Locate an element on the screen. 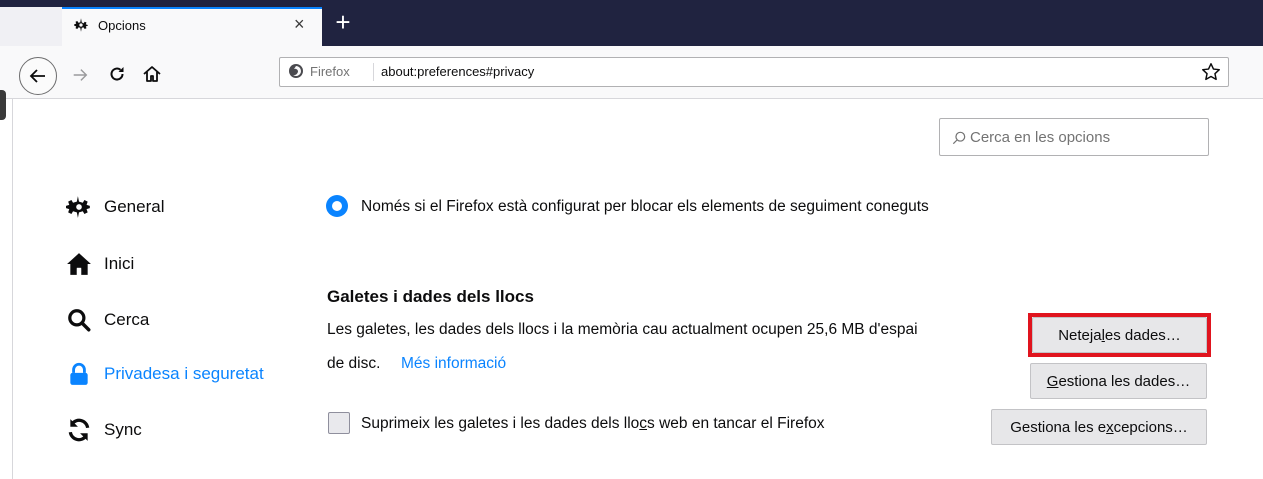 The width and height of the screenshot is (1263, 479). url-separator is located at coordinates (373, 72).